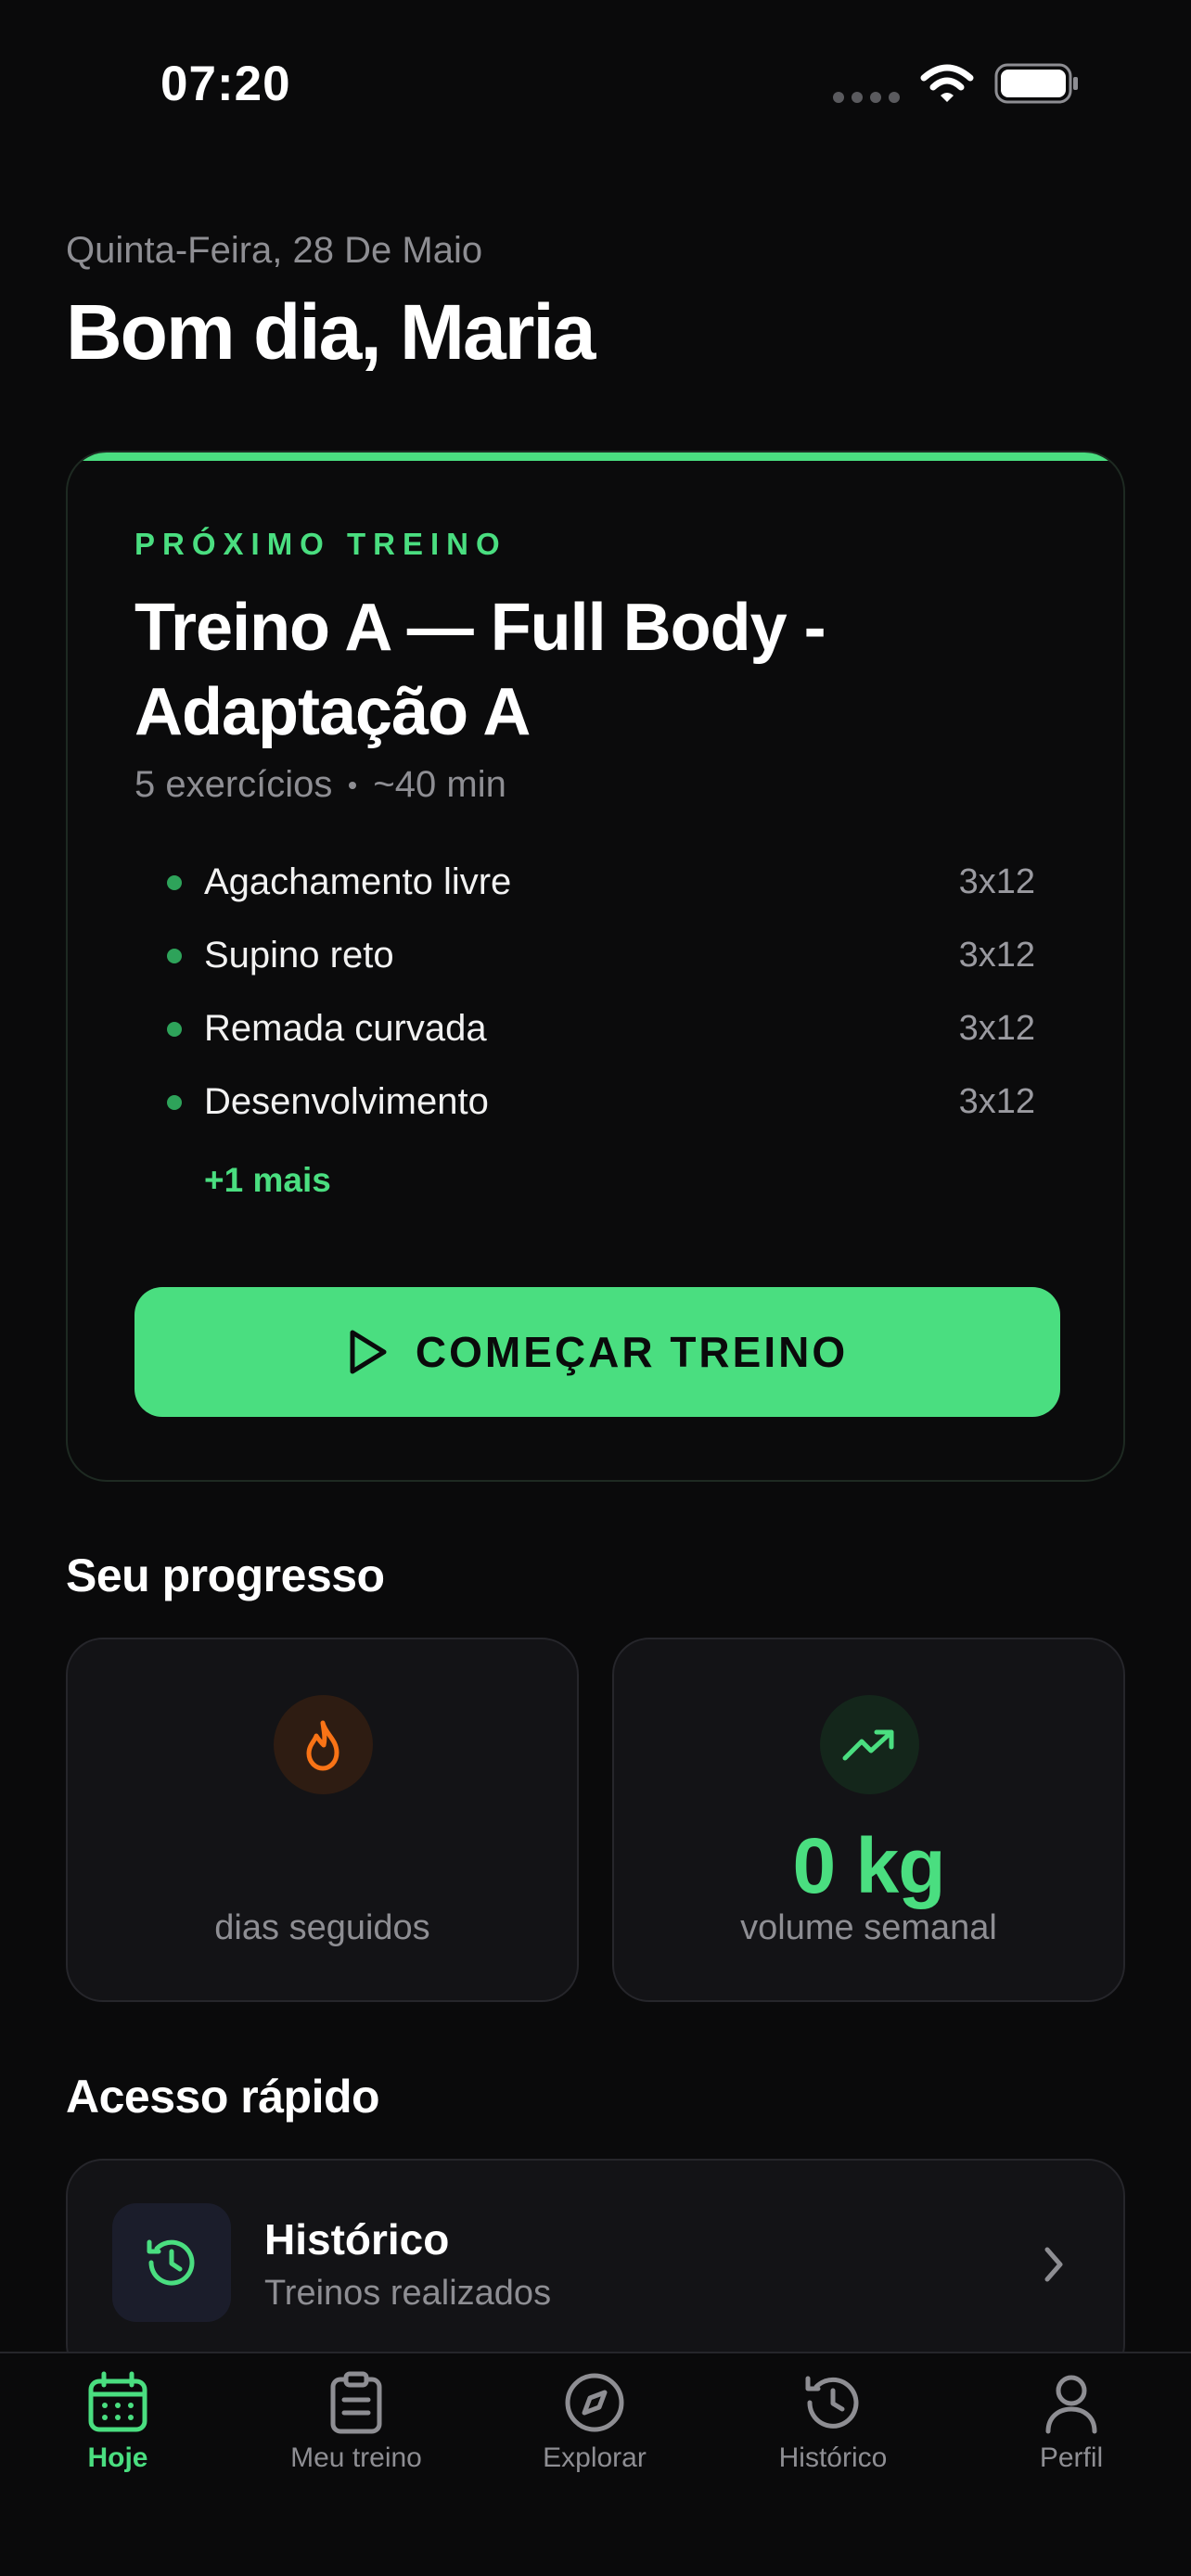 The image size is (1191, 2576). Describe the element at coordinates (595, 2270) in the screenshot. I see `quick-access-history: Histórico Treinos realizados` at that location.